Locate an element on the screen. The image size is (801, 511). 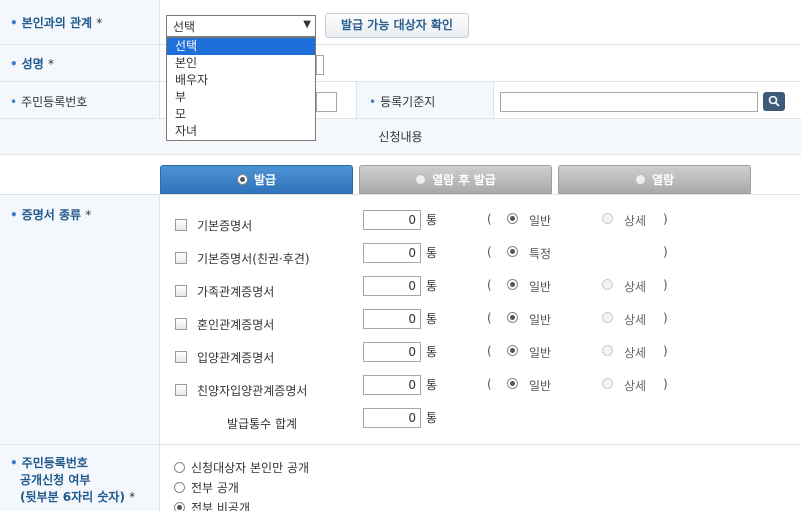
tab-view-then-issue: 열람 후 발급 is located at coordinates (455, 179).